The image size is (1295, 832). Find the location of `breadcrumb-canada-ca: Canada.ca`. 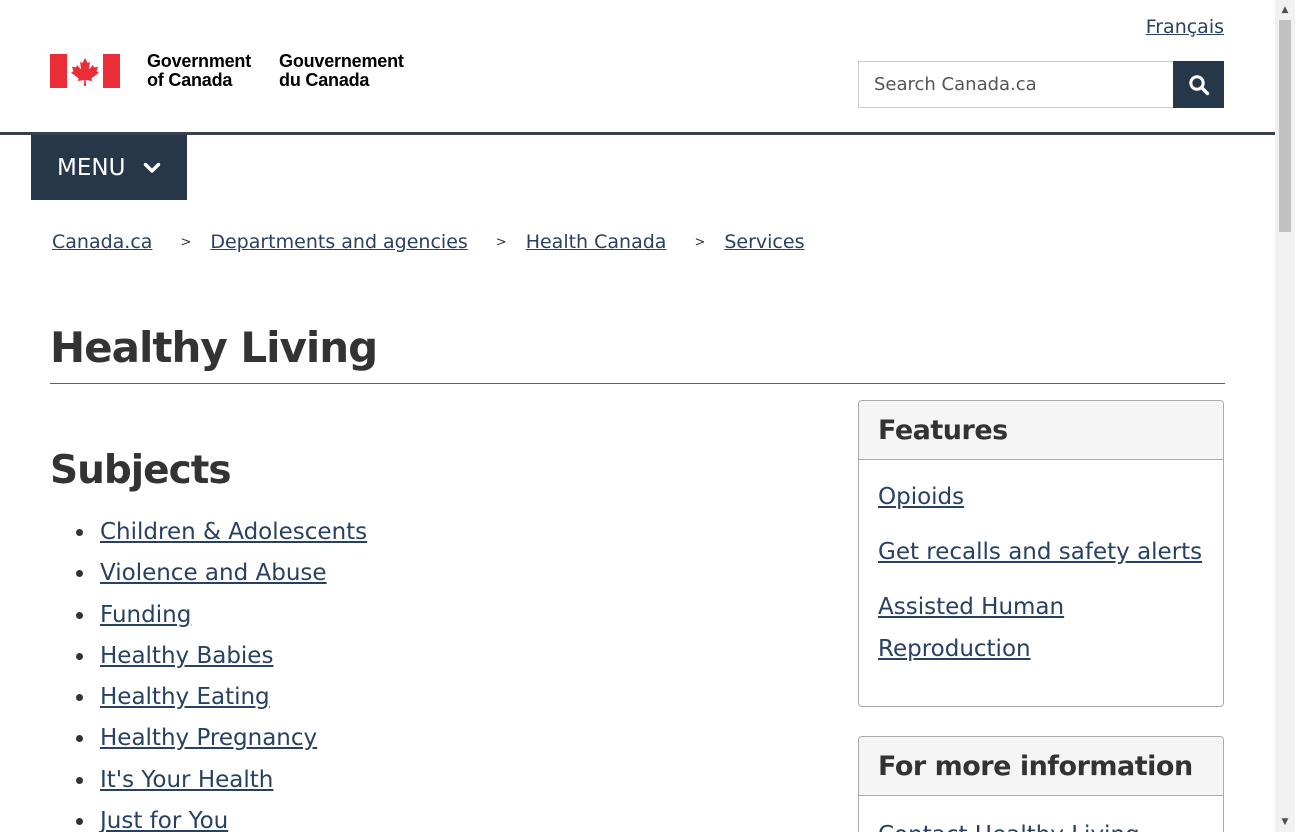

breadcrumb-canada-ca: Canada.ca is located at coordinates (102, 242).